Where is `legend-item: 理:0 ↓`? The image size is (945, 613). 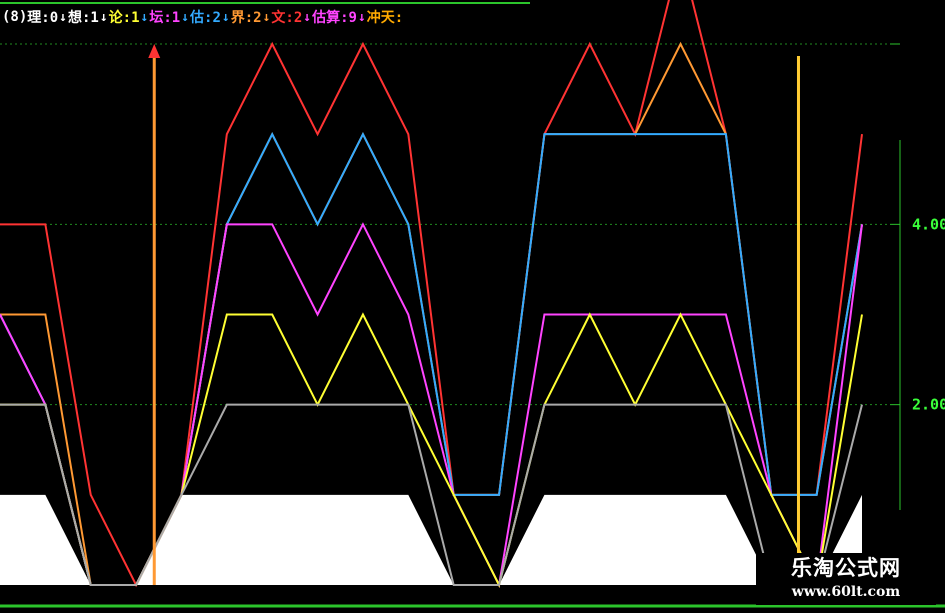
legend-item: 理:0 ↓ is located at coordinates (47, 17).